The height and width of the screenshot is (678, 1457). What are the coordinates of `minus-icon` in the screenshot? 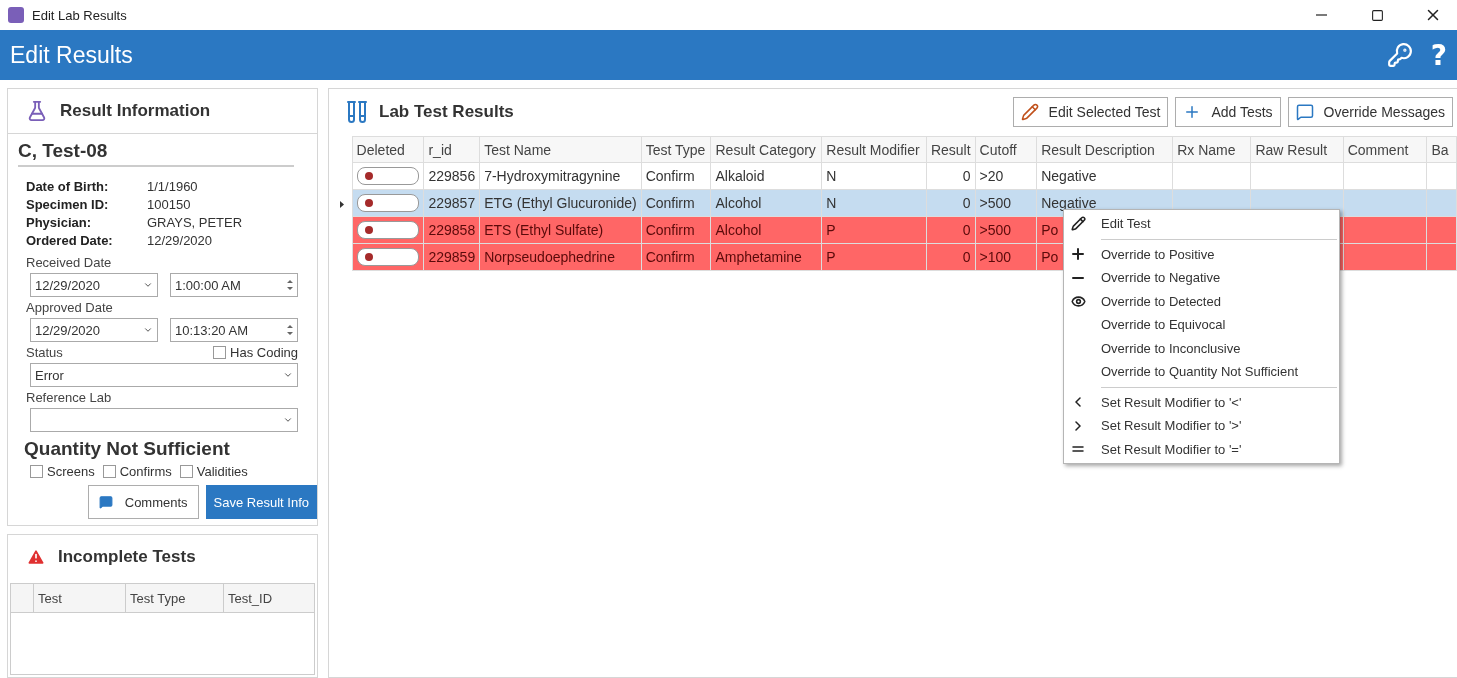 It's located at (1078, 277).